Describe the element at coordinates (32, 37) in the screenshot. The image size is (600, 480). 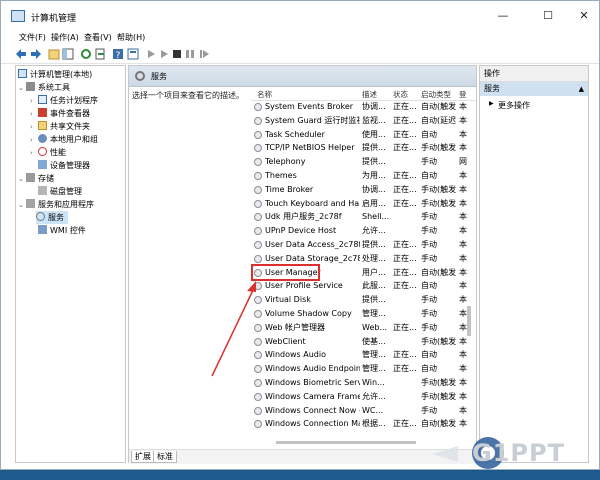
I see `menu-file: 文件(F)` at that location.